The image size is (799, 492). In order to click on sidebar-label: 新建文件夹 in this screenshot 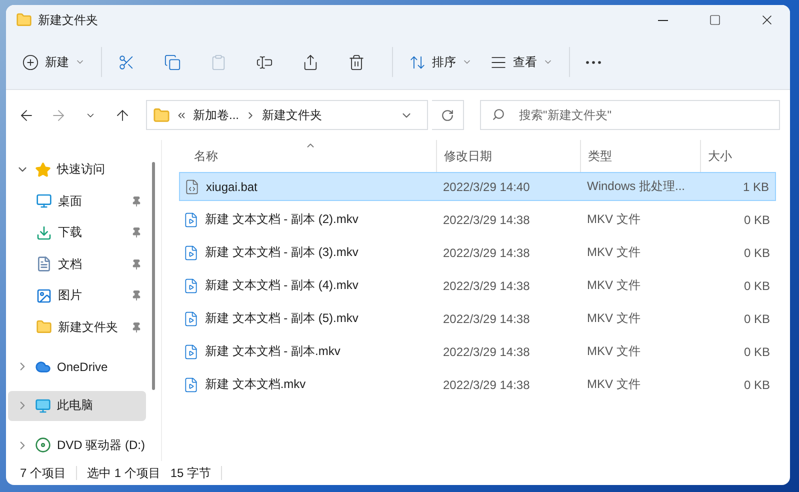, I will do `click(88, 327)`.